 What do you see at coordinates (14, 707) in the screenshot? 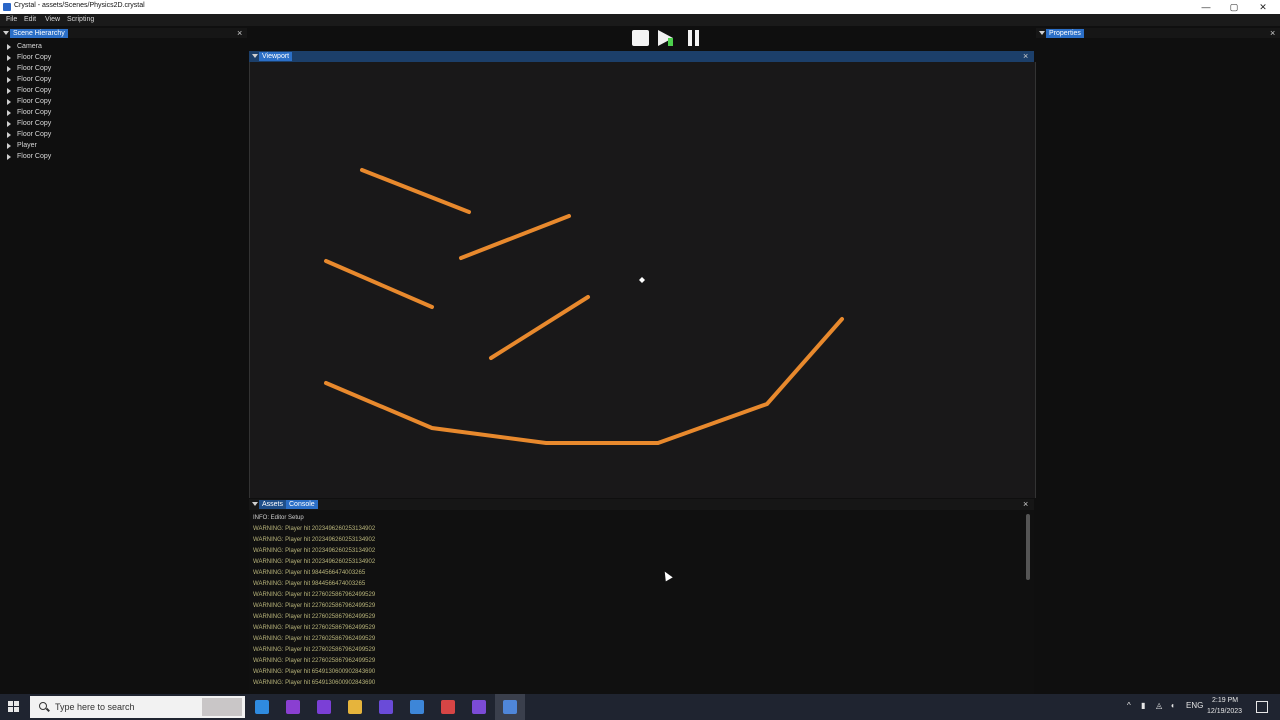
I see `windows-start-icon` at bounding box center [14, 707].